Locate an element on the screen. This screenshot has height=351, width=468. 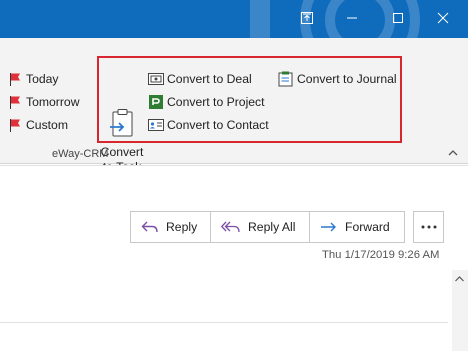
more-icon is located at coordinates (428, 227).